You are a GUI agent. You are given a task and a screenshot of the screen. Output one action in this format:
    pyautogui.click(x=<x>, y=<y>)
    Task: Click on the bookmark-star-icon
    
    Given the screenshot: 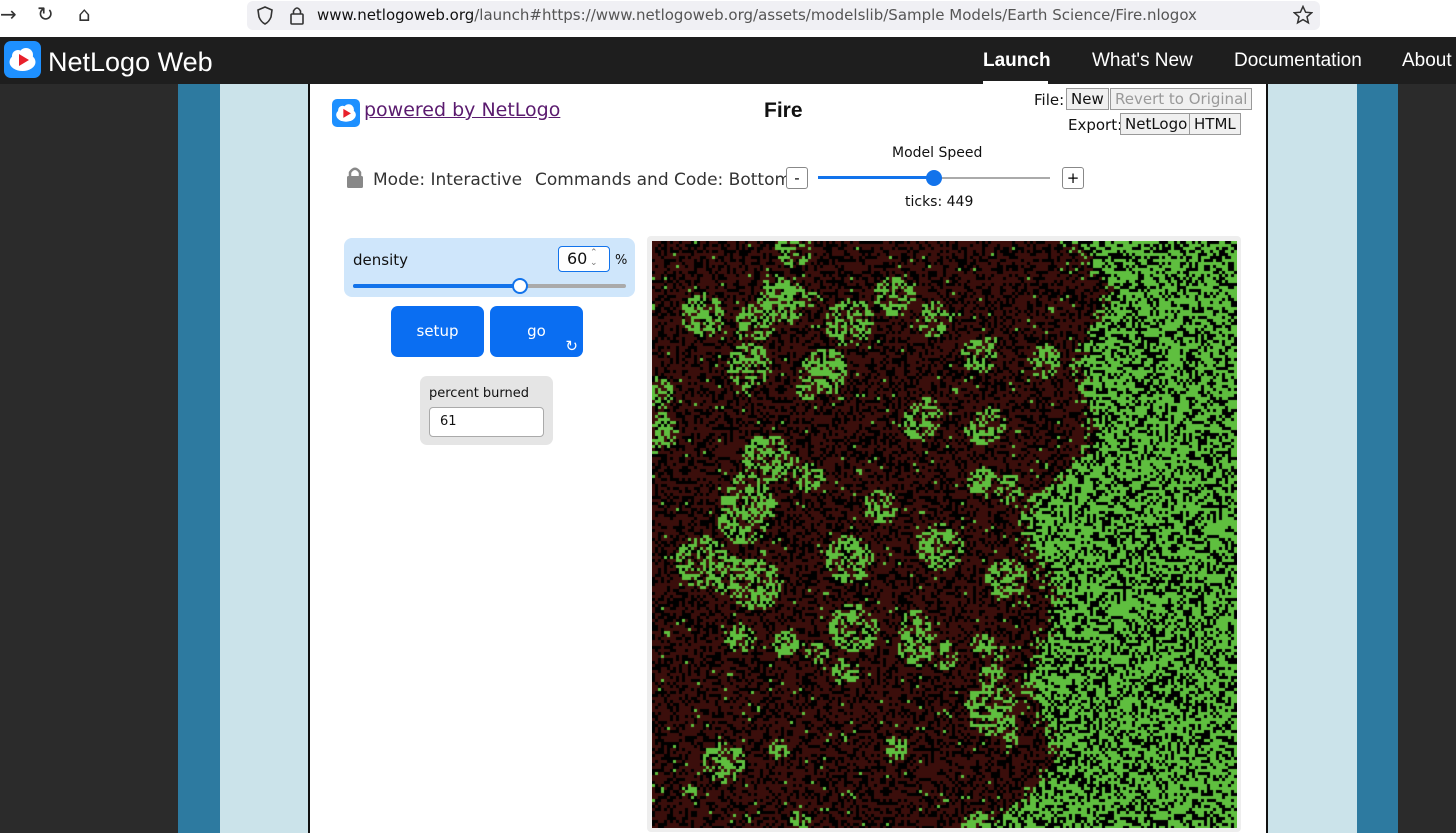 What is the action you would take?
    pyautogui.click(x=1303, y=15)
    